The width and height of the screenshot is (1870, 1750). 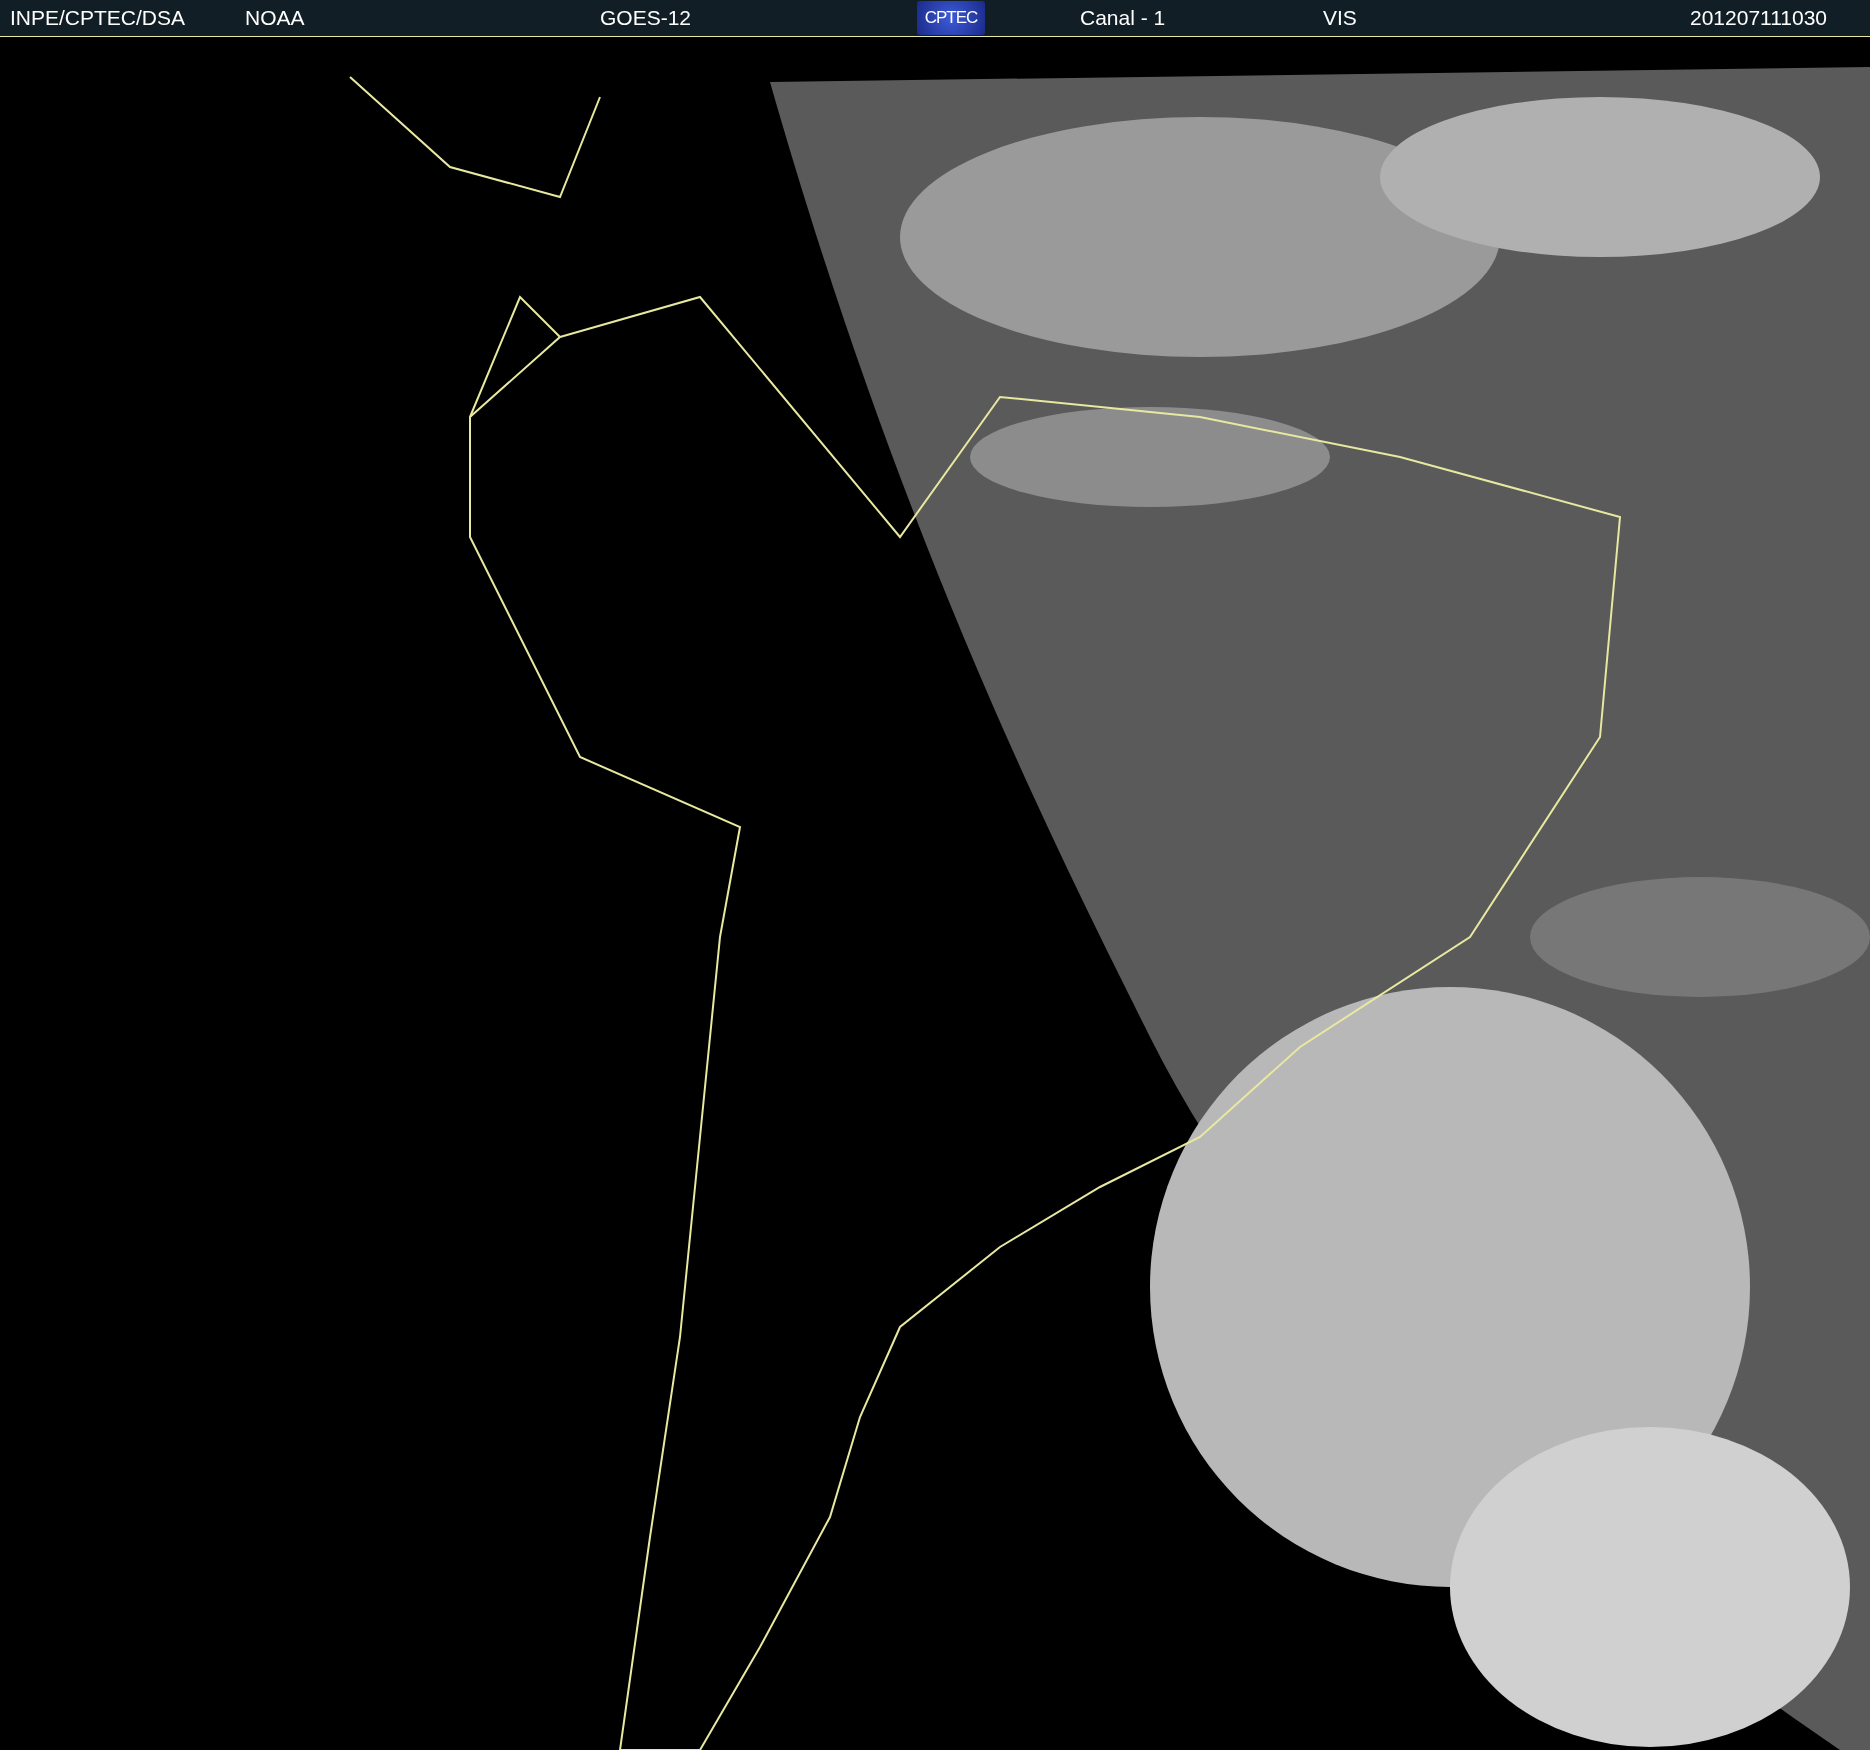 What do you see at coordinates (646, 18) in the screenshot?
I see `header-label: GOES-12` at bounding box center [646, 18].